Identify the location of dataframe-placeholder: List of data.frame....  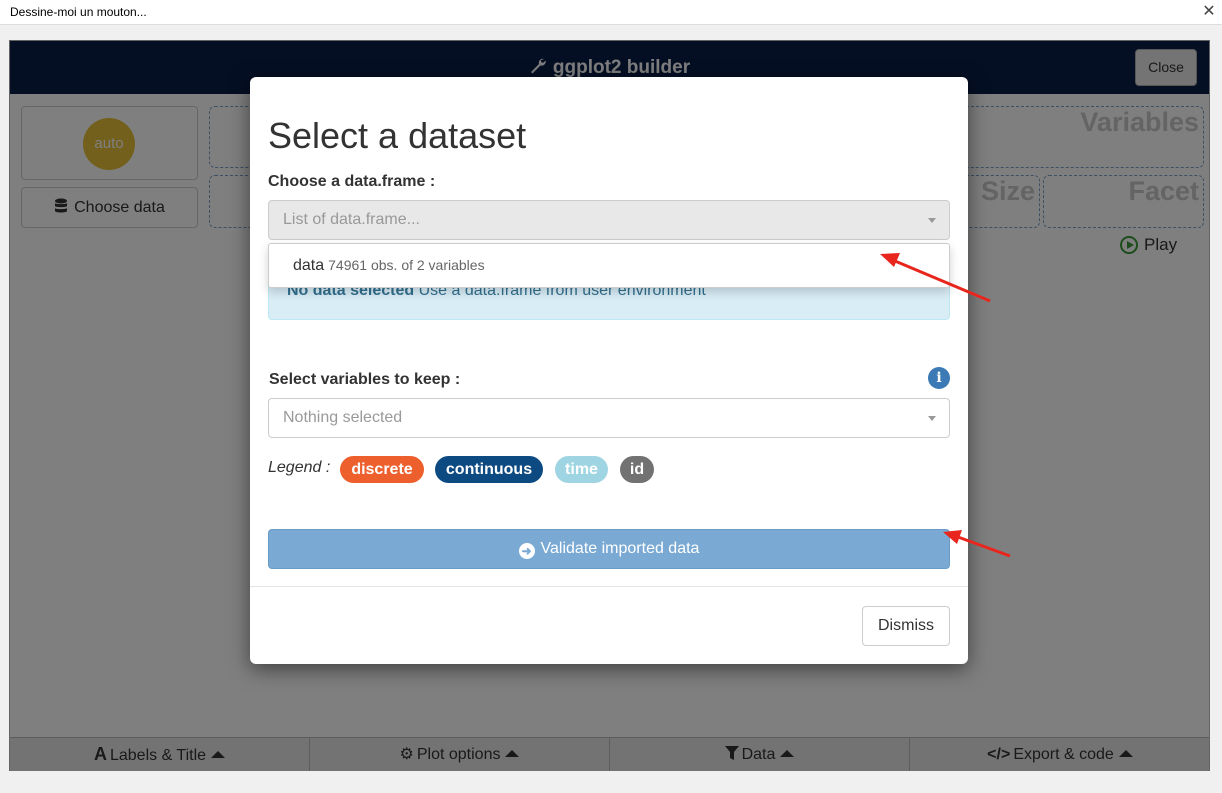
(351, 219).